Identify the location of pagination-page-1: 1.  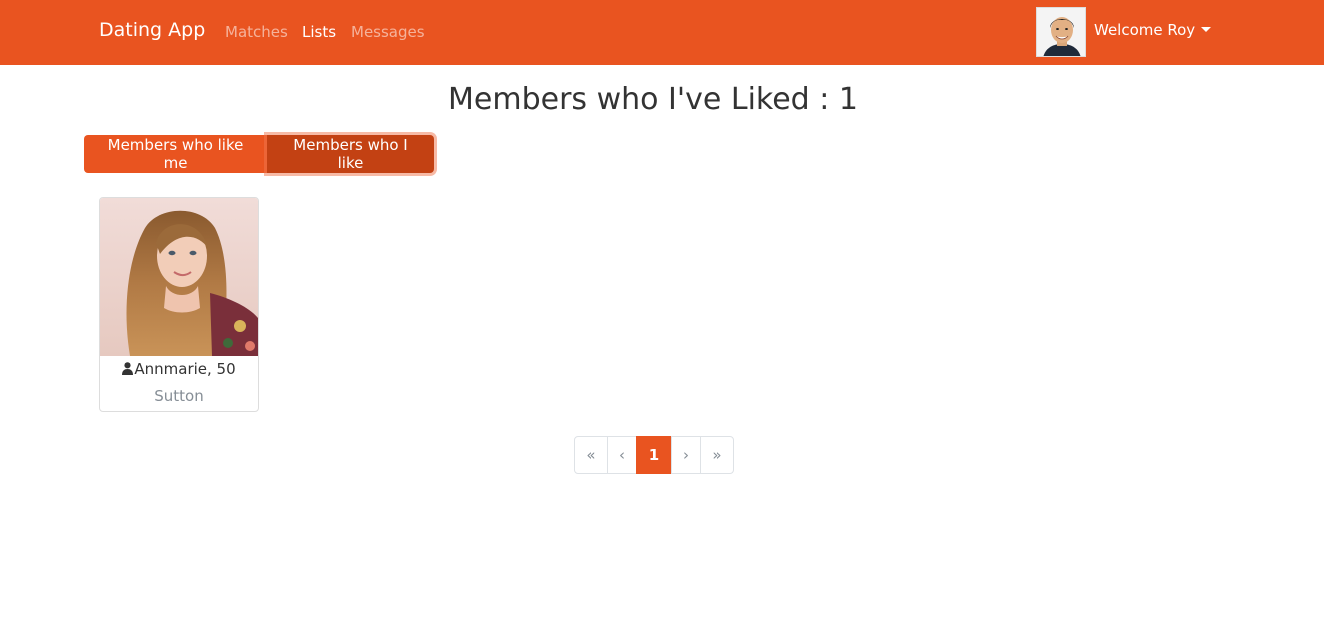
(654, 455).